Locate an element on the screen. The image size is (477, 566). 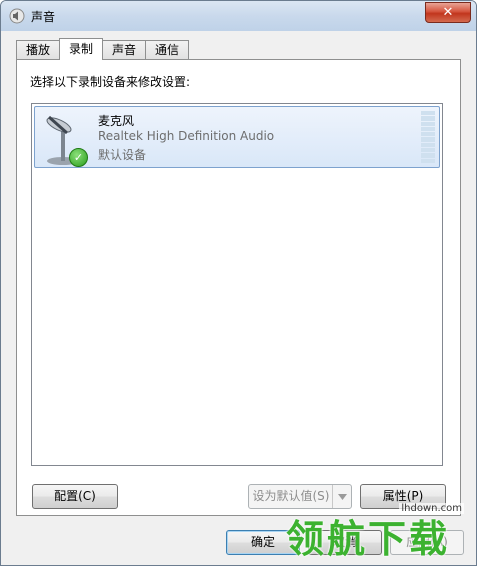
title-bar: 声音 ✕ is located at coordinates (238, 16).